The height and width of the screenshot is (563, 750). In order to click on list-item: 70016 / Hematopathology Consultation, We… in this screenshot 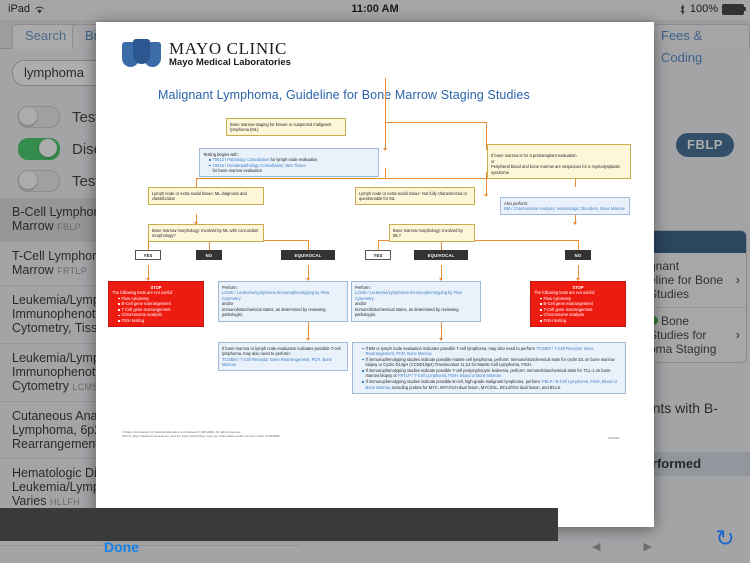, I will do `click(292, 168)`.